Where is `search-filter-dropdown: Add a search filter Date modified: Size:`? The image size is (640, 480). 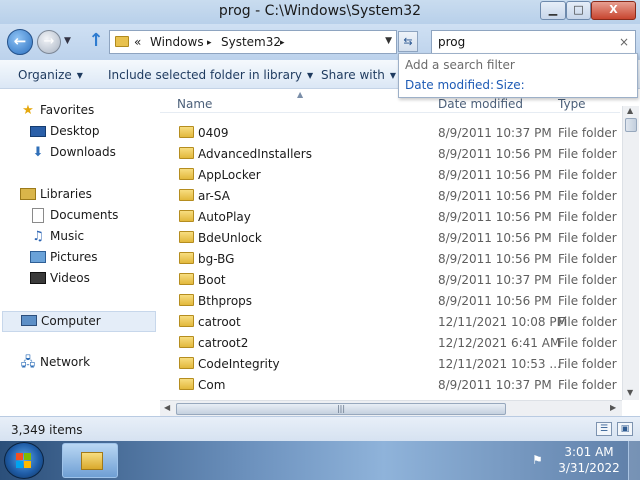 search-filter-dropdown: Add a search filter Date modified: Size: is located at coordinates (518, 75).